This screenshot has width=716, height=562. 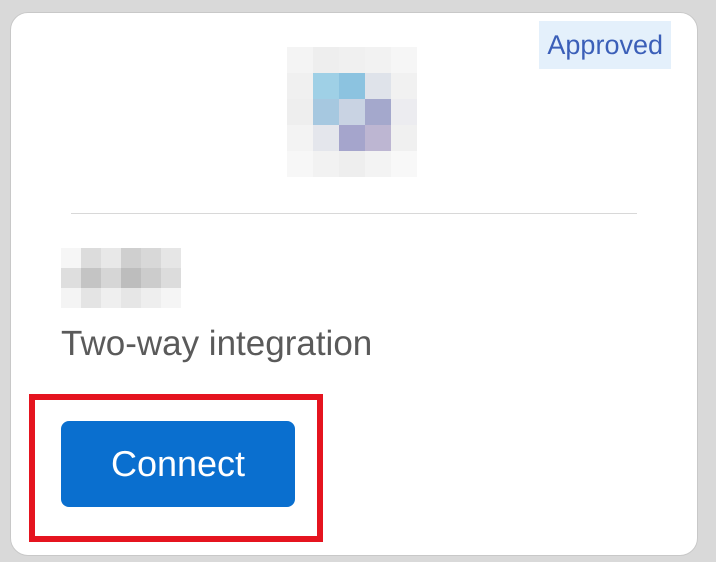 I want to click on approved-badge: Approved, so click(x=605, y=45).